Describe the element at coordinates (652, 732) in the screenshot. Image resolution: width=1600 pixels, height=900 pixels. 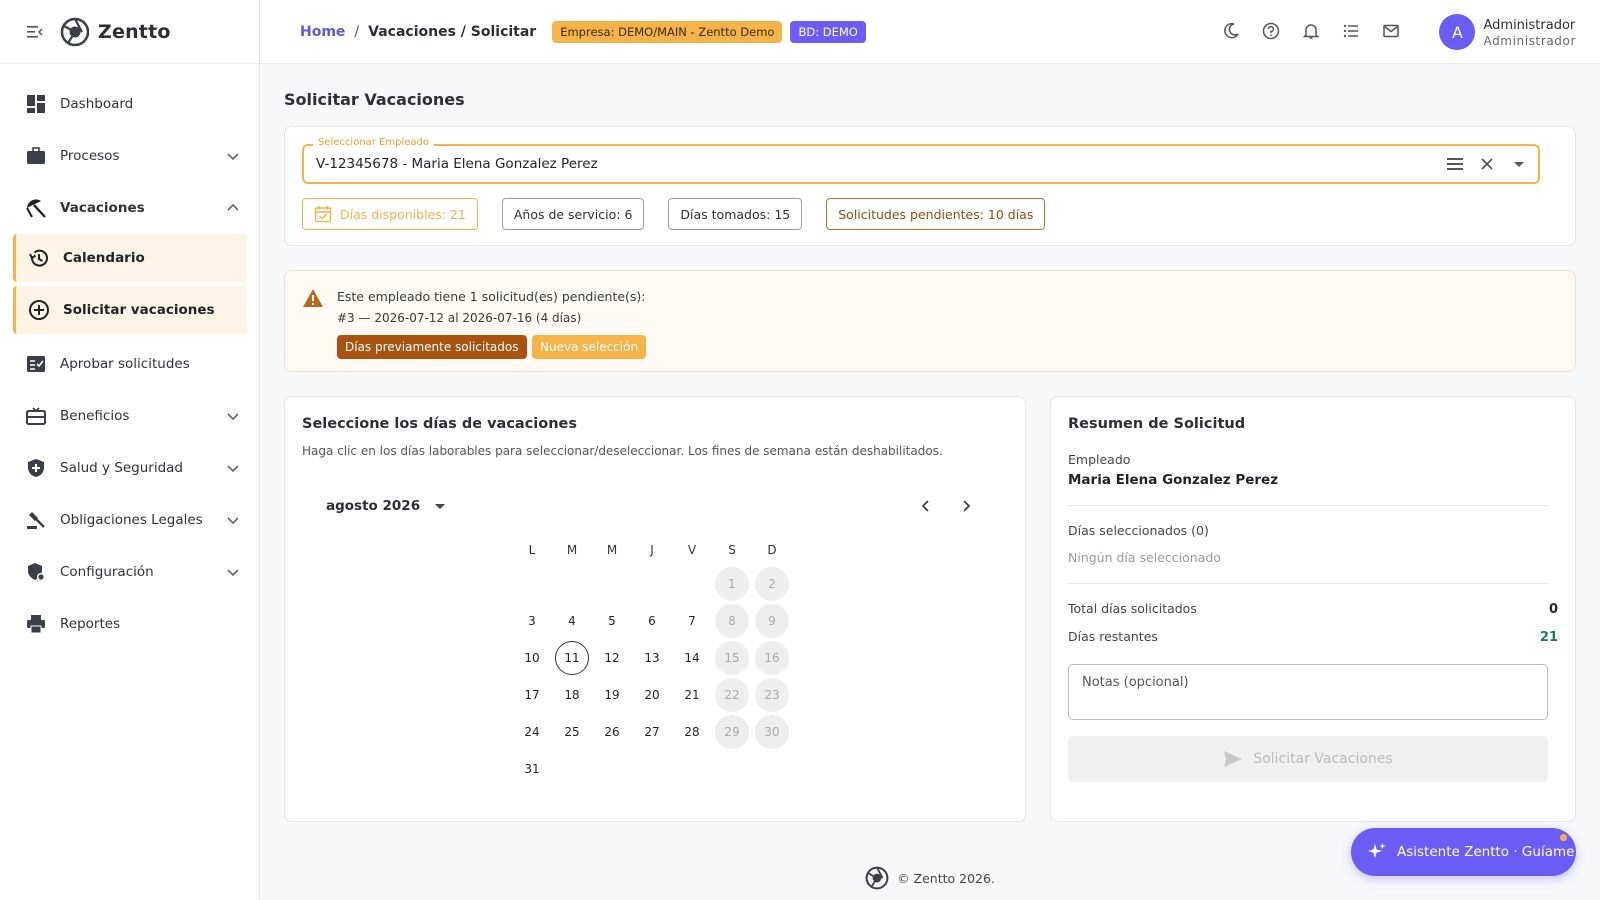
I see `calendar-day: 27` at that location.